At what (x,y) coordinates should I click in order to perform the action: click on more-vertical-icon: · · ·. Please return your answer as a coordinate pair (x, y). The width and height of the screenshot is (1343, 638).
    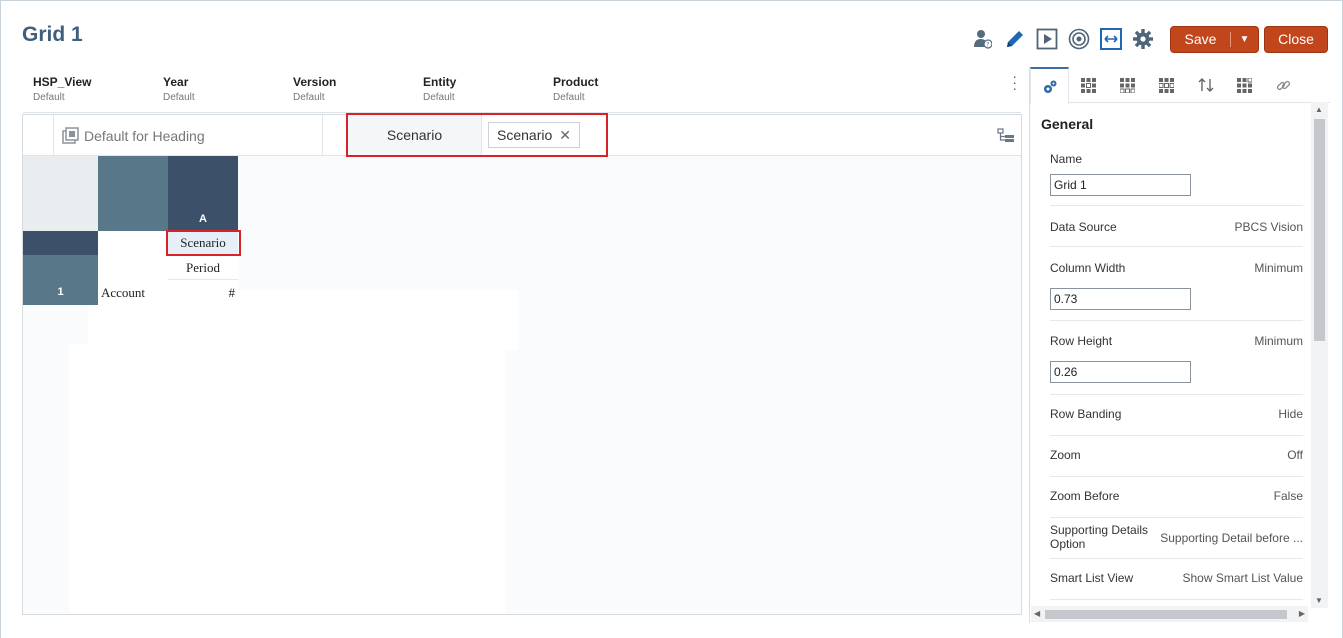
    Looking at the image, I should click on (1014, 82).